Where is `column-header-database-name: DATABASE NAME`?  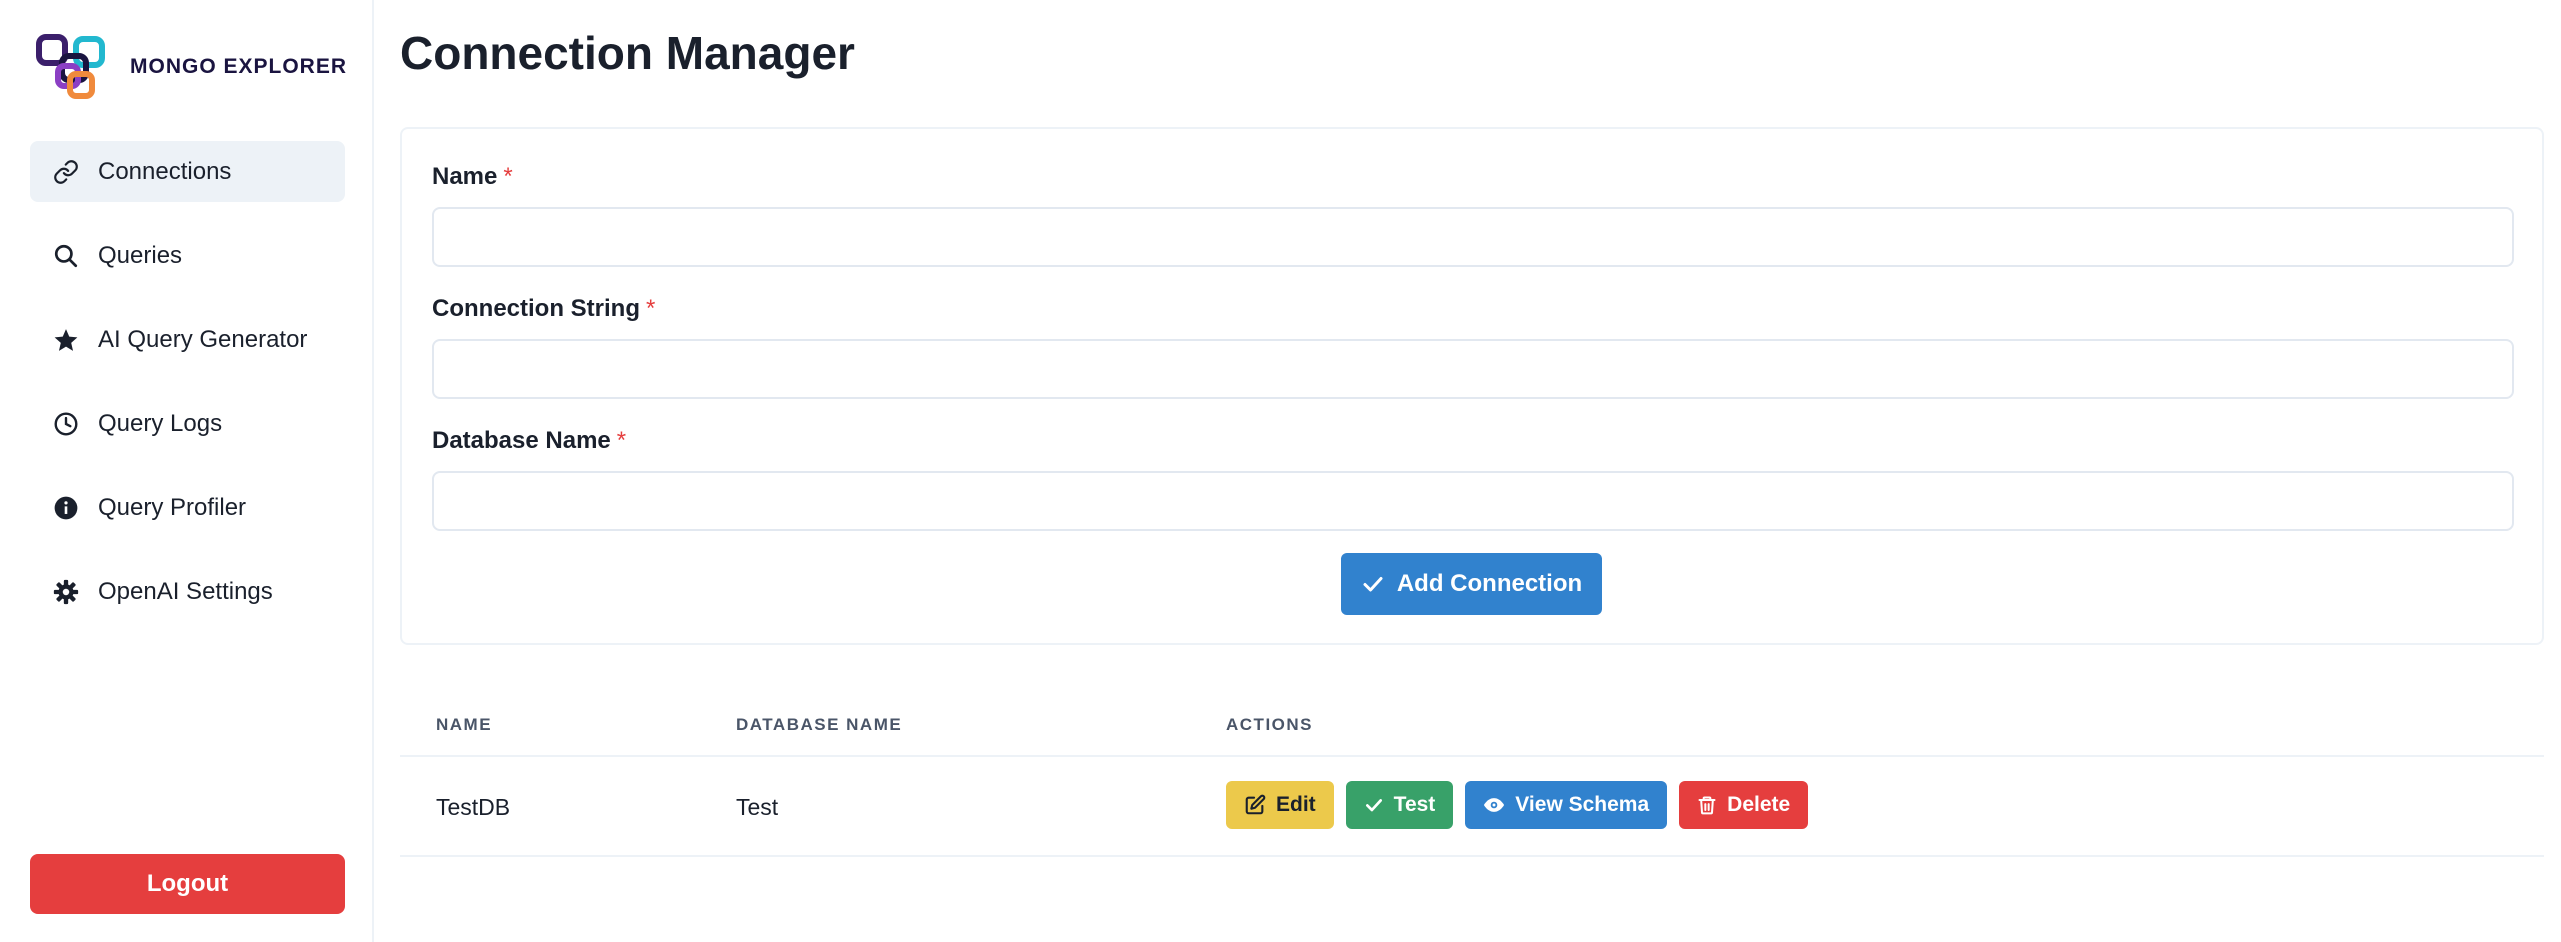 column-header-database-name: DATABASE NAME is located at coordinates (819, 724).